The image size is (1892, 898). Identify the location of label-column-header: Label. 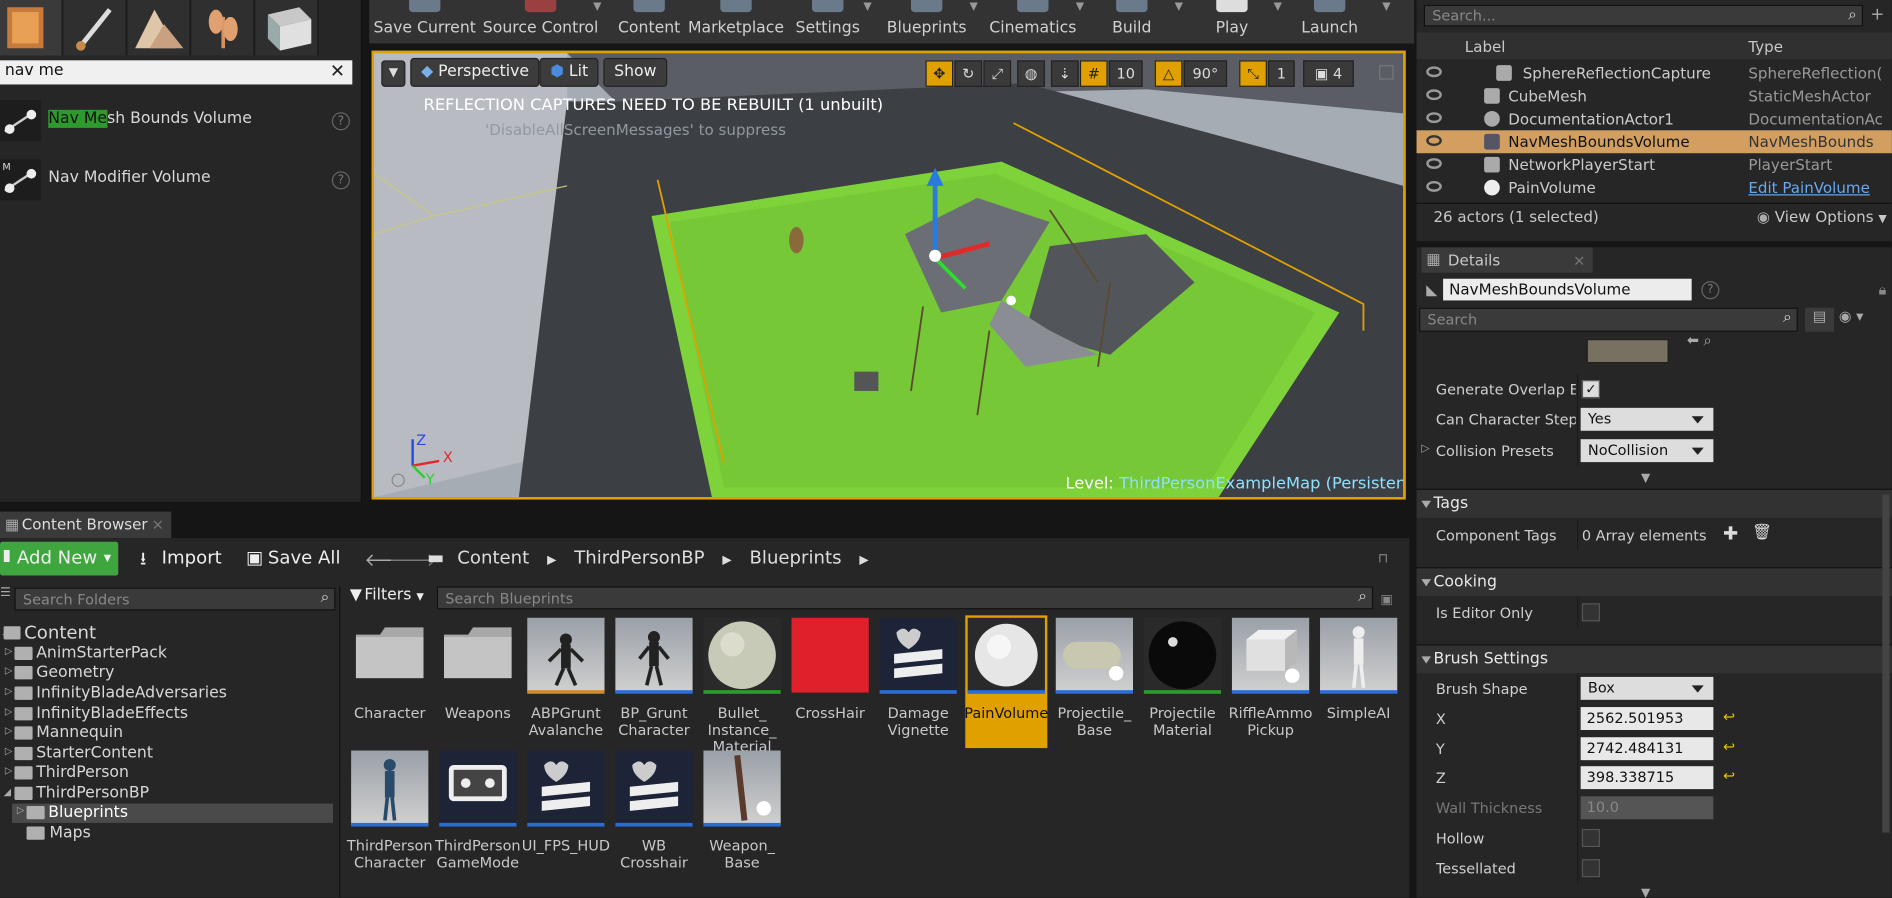
(1485, 46).